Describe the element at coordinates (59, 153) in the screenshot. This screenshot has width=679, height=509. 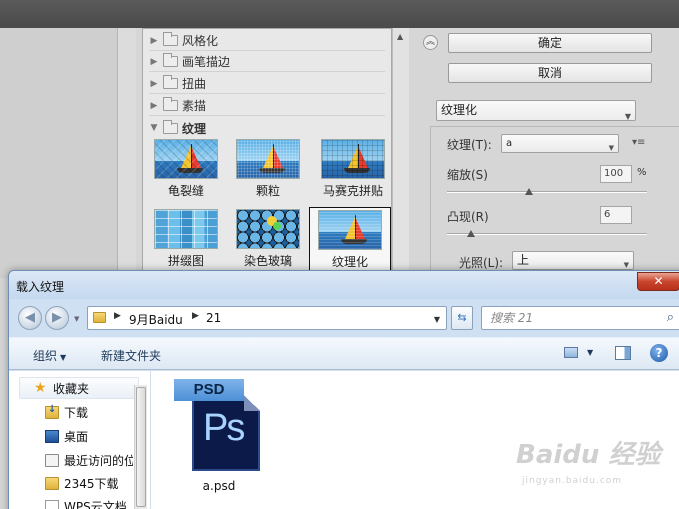
I see `preview-area` at that location.